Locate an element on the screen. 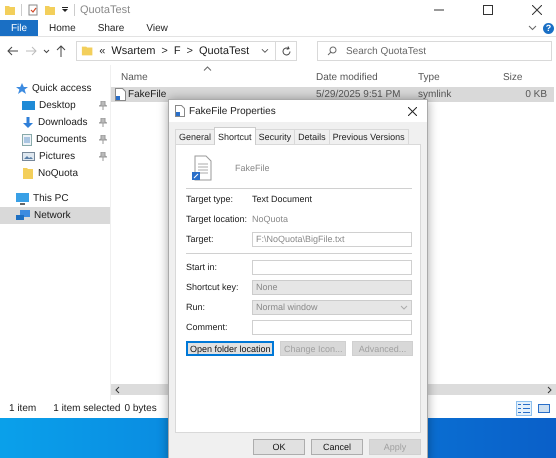 This screenshot has height=458, width=556. shortcut-name: FakeFile is located at coordinates (252, 168).